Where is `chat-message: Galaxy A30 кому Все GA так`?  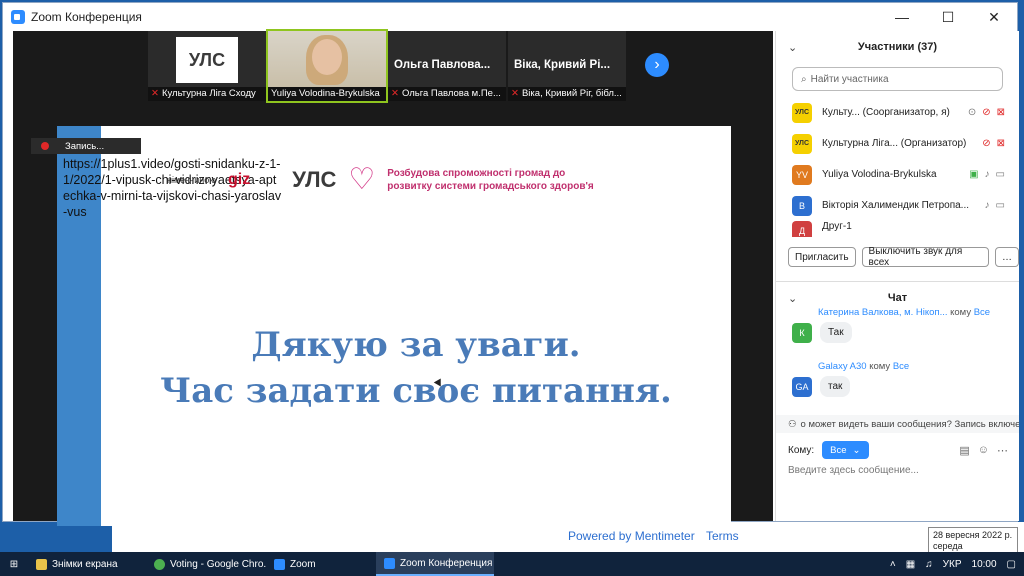 chat-message: Galaxy A30 кому Все GA так is located at coordinates (897, 379).